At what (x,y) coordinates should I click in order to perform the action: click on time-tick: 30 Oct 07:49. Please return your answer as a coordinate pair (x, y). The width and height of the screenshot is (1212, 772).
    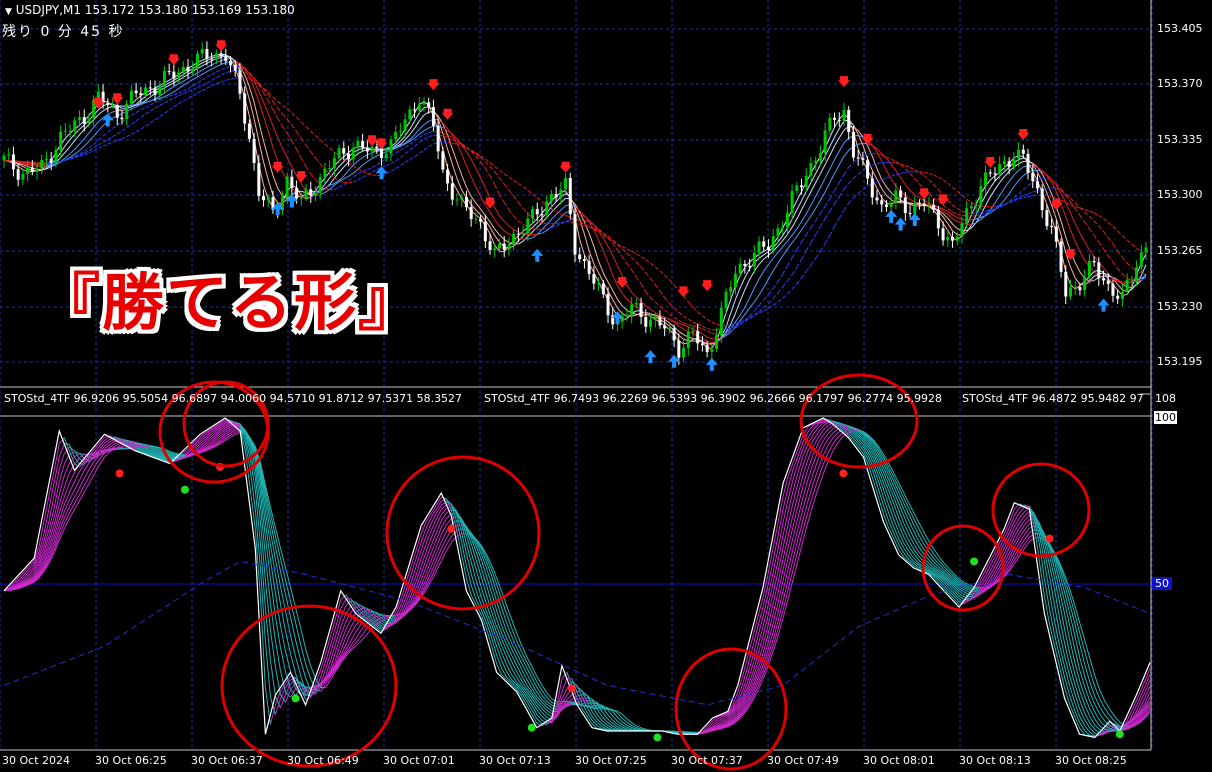
    Looking at the image, I should click on (803, 760).